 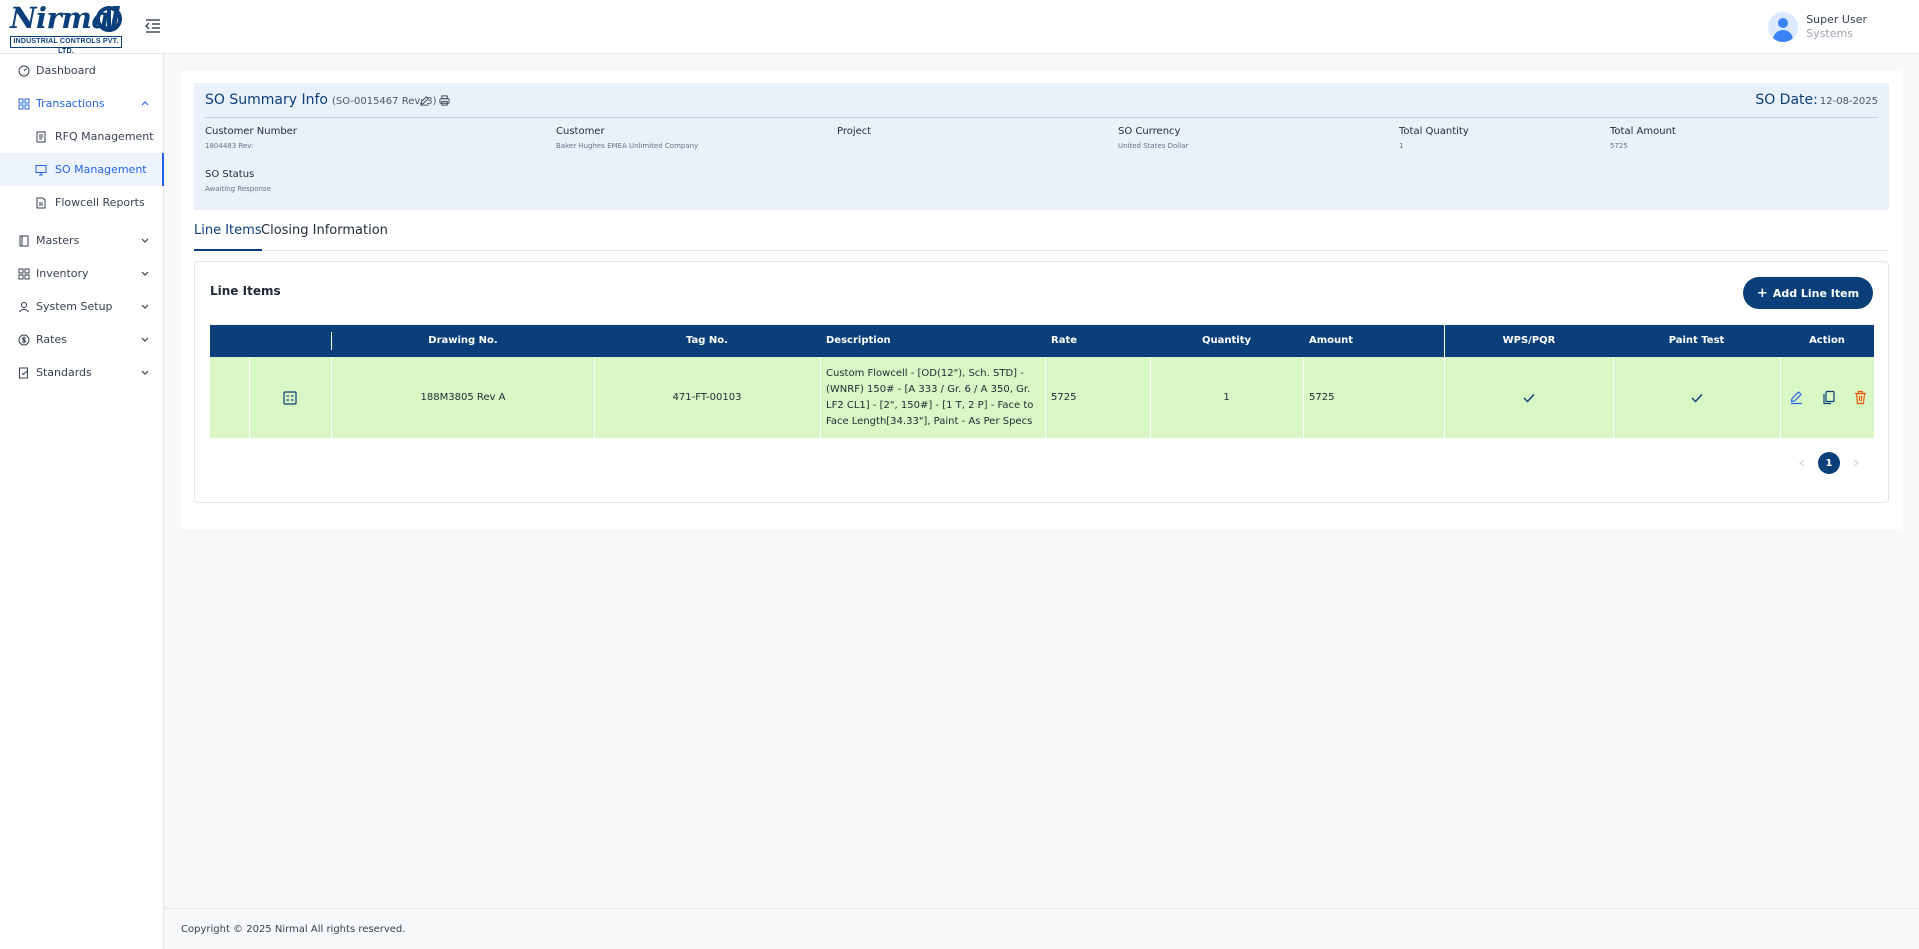 I want to click on dashboard-icon, so click(x=24, y=70).